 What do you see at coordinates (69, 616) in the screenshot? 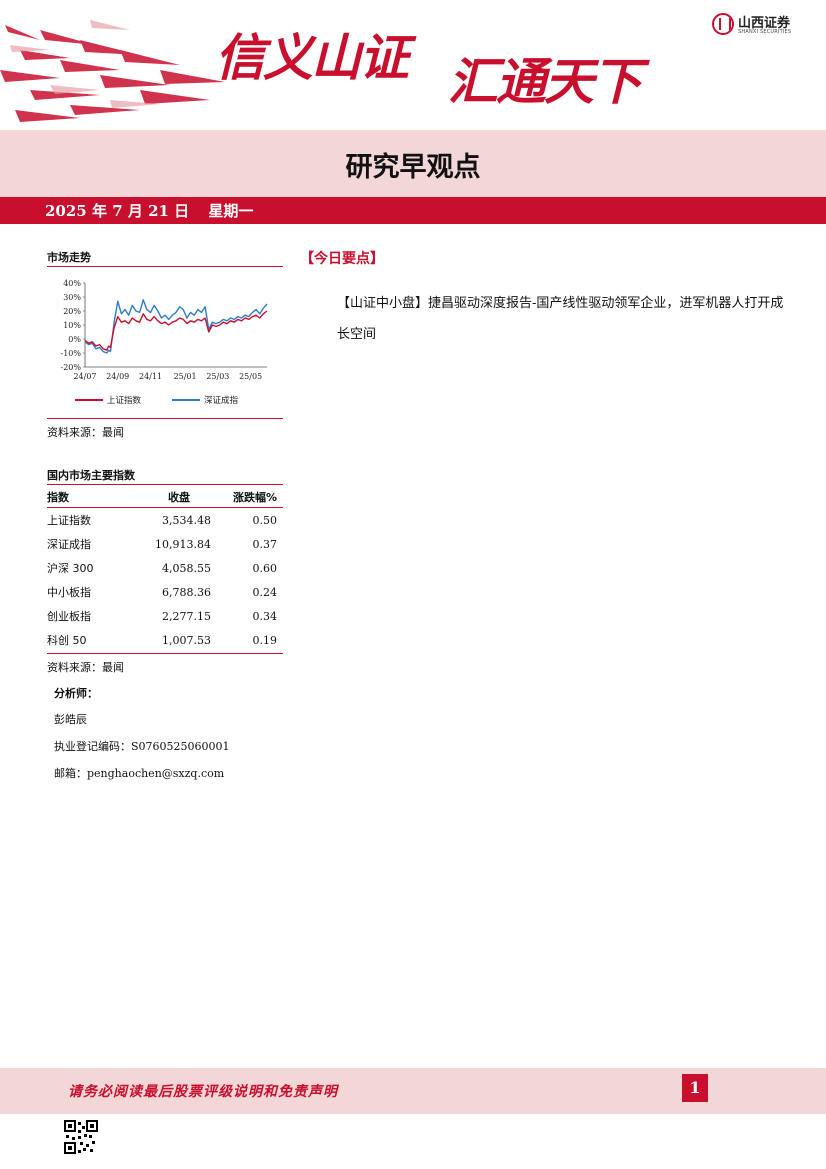
I see `index-name: 创业板指` at bounding box center [69, 616].